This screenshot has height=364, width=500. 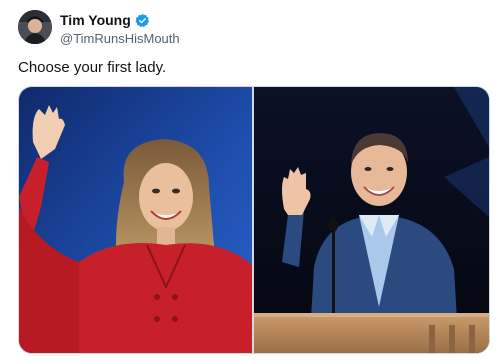 I want to click on author-names: Tim Young @TimRunsHisMouth, so click(x=120, y=29).